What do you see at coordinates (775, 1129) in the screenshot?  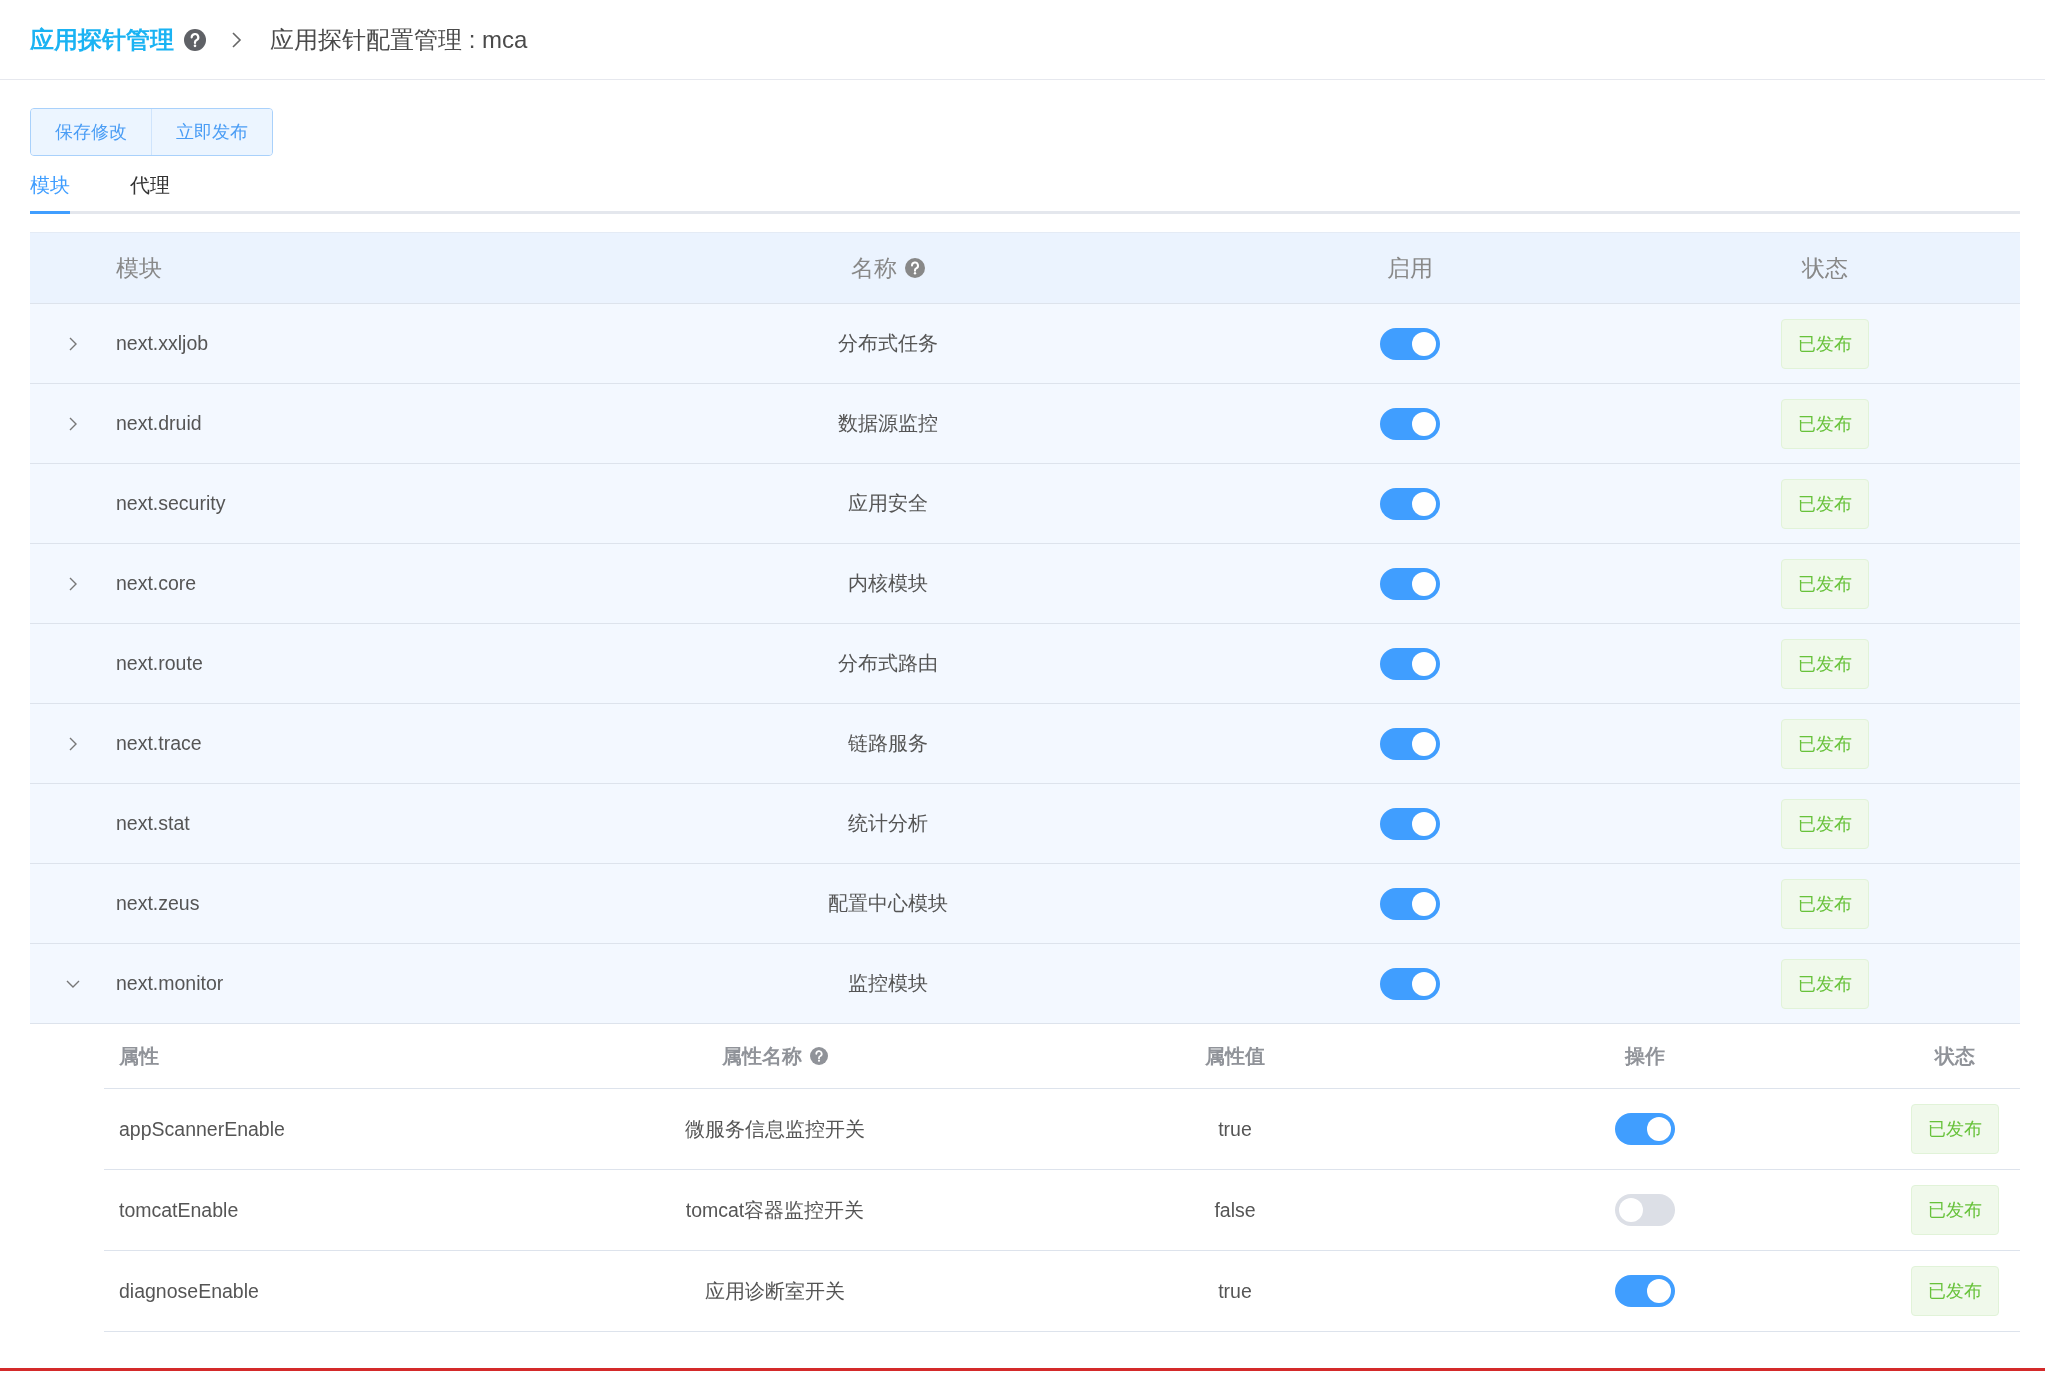 I see `table-cell-text: 微服务信息监控开关` at bounding box center [775, 1129].